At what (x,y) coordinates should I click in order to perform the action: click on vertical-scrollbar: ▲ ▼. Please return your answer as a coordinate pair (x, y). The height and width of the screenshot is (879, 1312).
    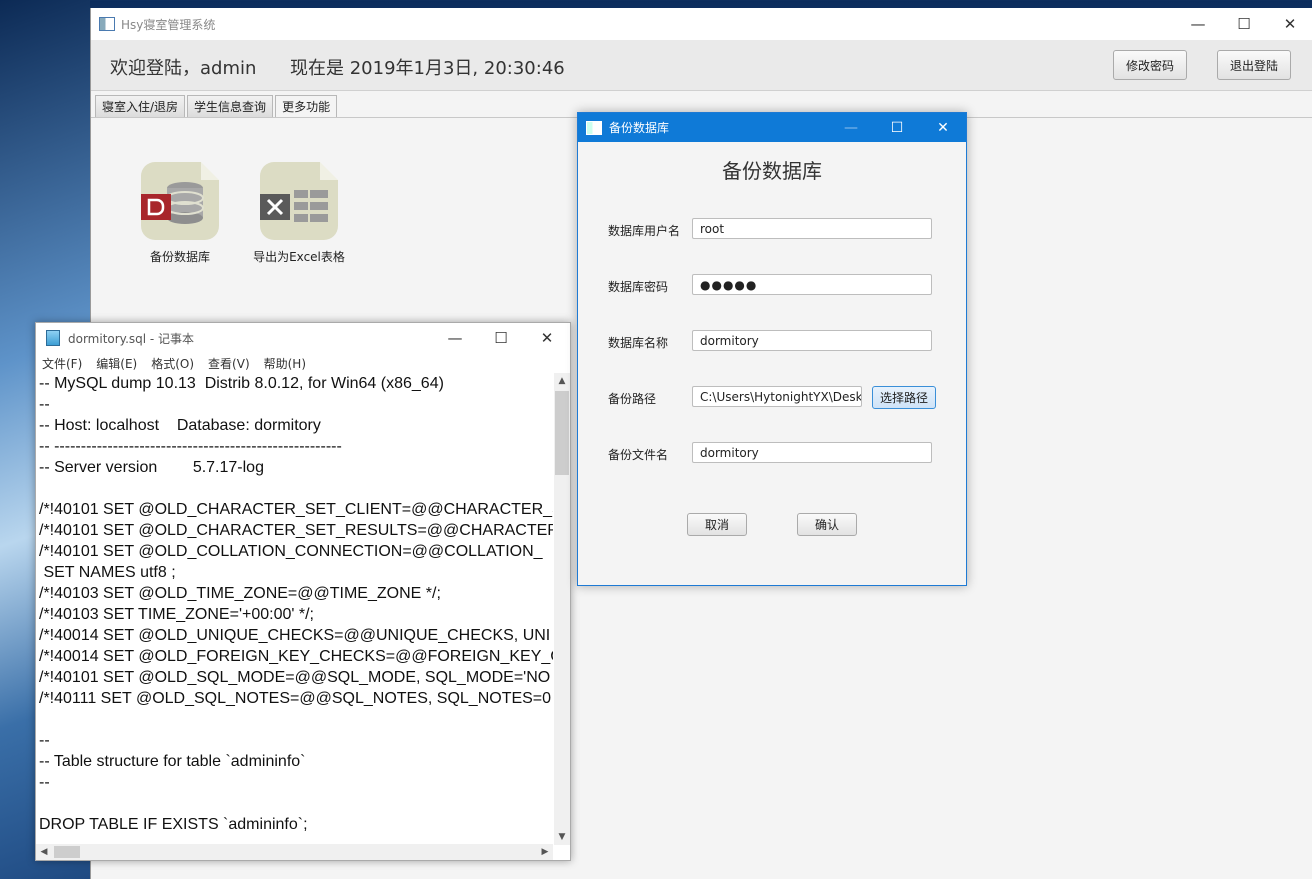
    Looking at the image, I should click on (562, 609).